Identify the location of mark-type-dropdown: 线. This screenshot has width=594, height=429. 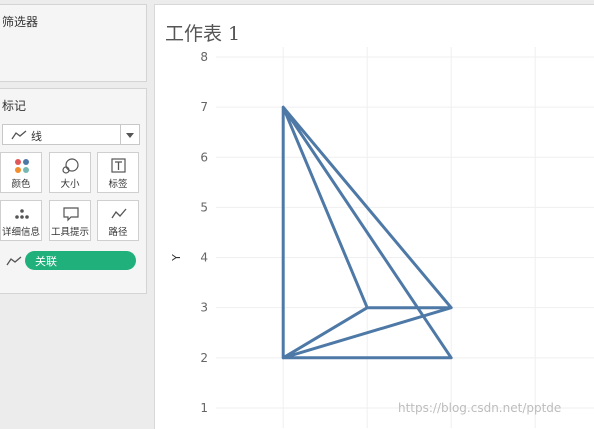
(71, 134).